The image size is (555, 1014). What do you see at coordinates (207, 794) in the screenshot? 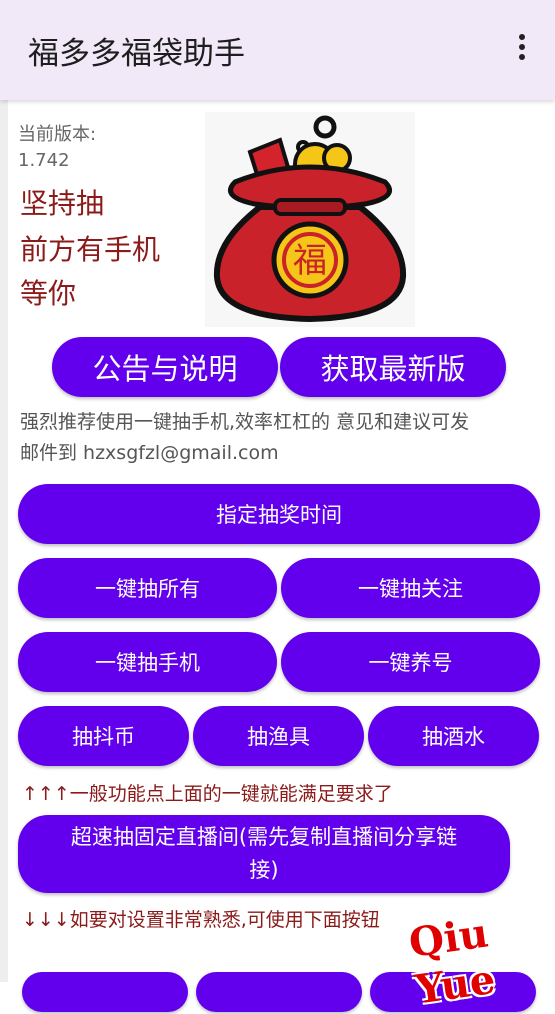
I see `tip-up: ↑↑↑一般功能点上面的一键就能满足要求了` at bounding box center [207, 794].